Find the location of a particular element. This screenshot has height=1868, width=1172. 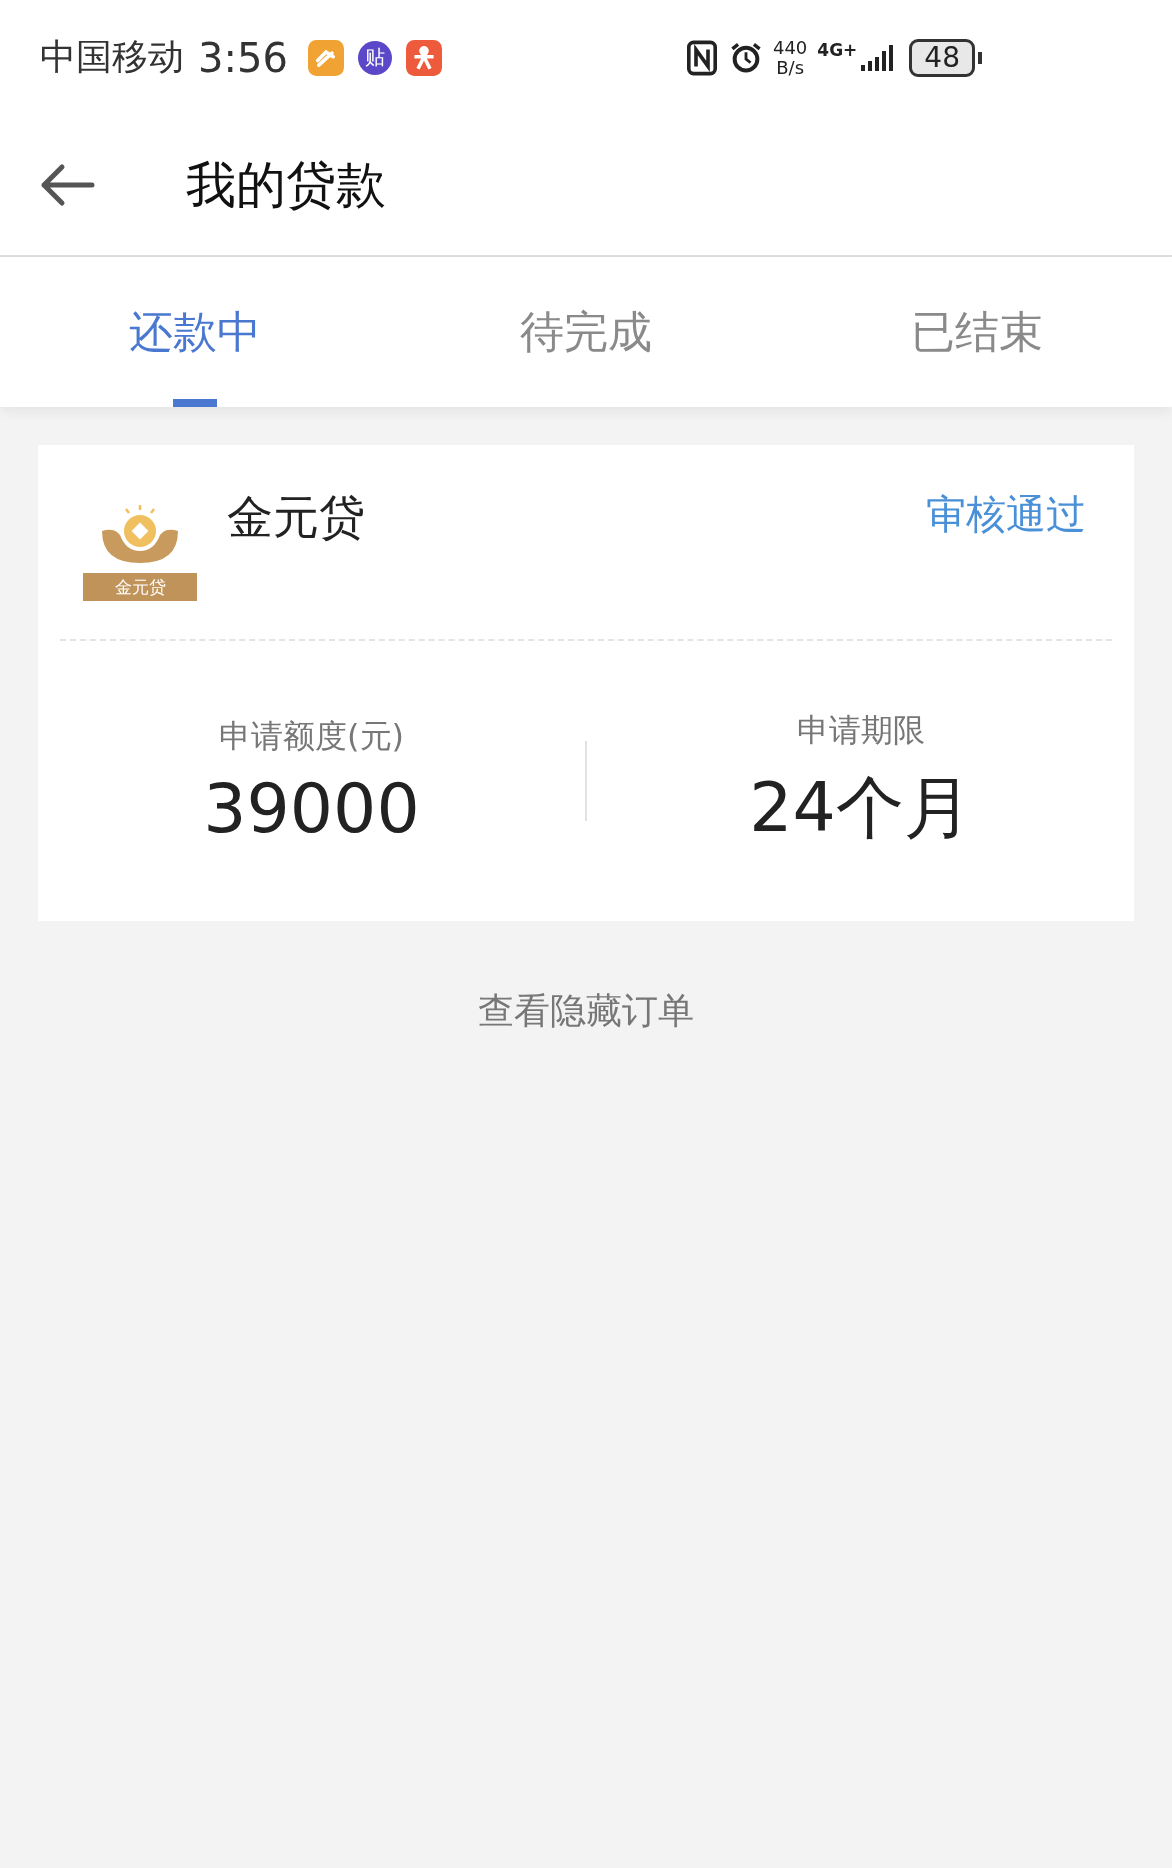

tab: 还款中 is located at coordinates (195, 332).